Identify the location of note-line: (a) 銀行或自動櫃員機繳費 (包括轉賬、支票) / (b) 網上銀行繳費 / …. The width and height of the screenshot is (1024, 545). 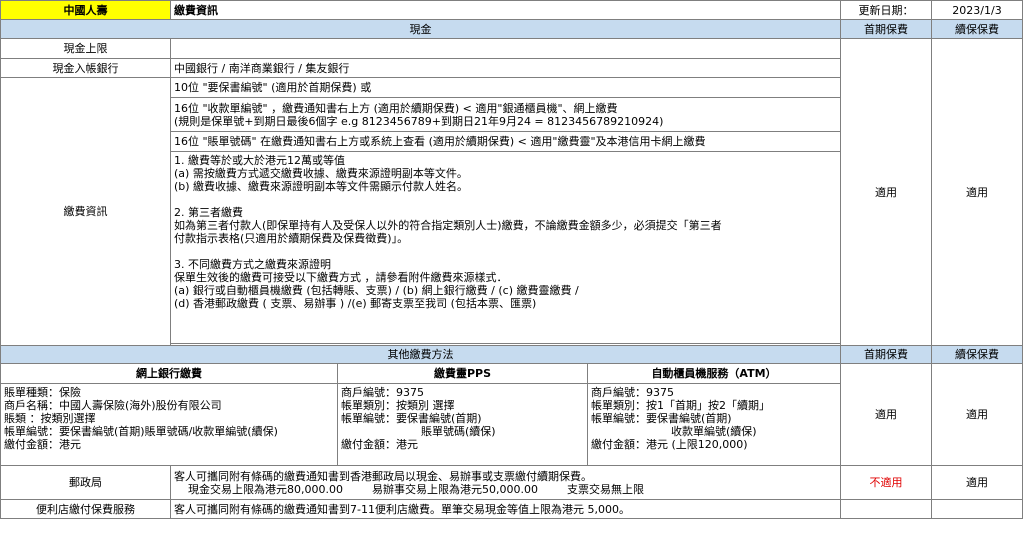
(376, 290).